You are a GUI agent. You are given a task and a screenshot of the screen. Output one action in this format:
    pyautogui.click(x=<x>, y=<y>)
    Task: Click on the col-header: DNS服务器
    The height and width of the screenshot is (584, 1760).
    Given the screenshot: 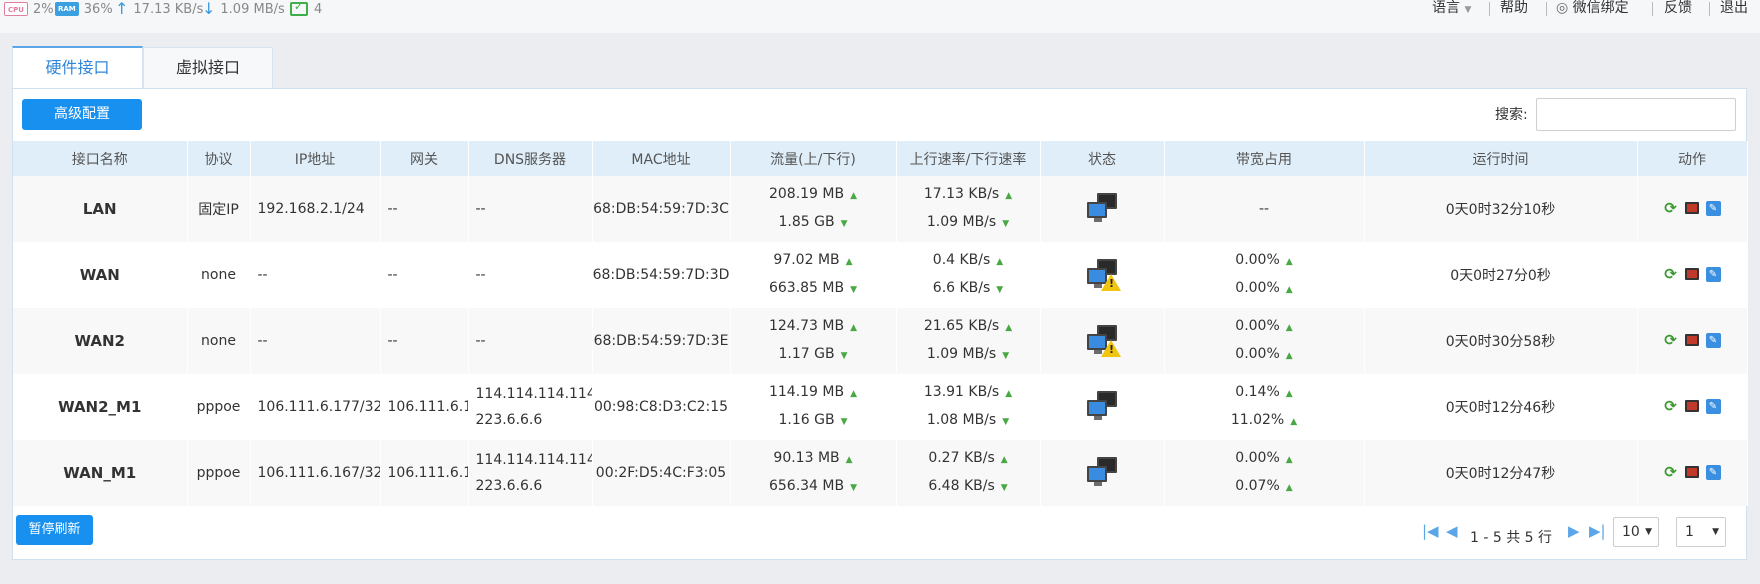 What is the action you would take?
    pyautogui.click(x=530, y=158)
    